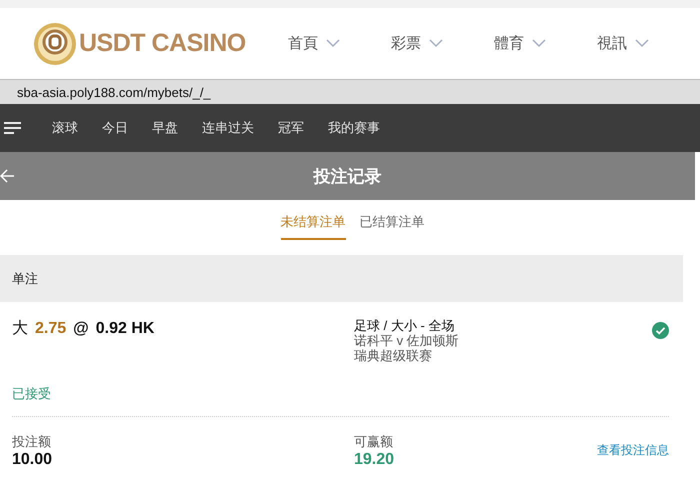  What do you see at coordinates (32, 442) in the screenshot?
I see `stake-label: 投注额` at bounding box center [32, 442].